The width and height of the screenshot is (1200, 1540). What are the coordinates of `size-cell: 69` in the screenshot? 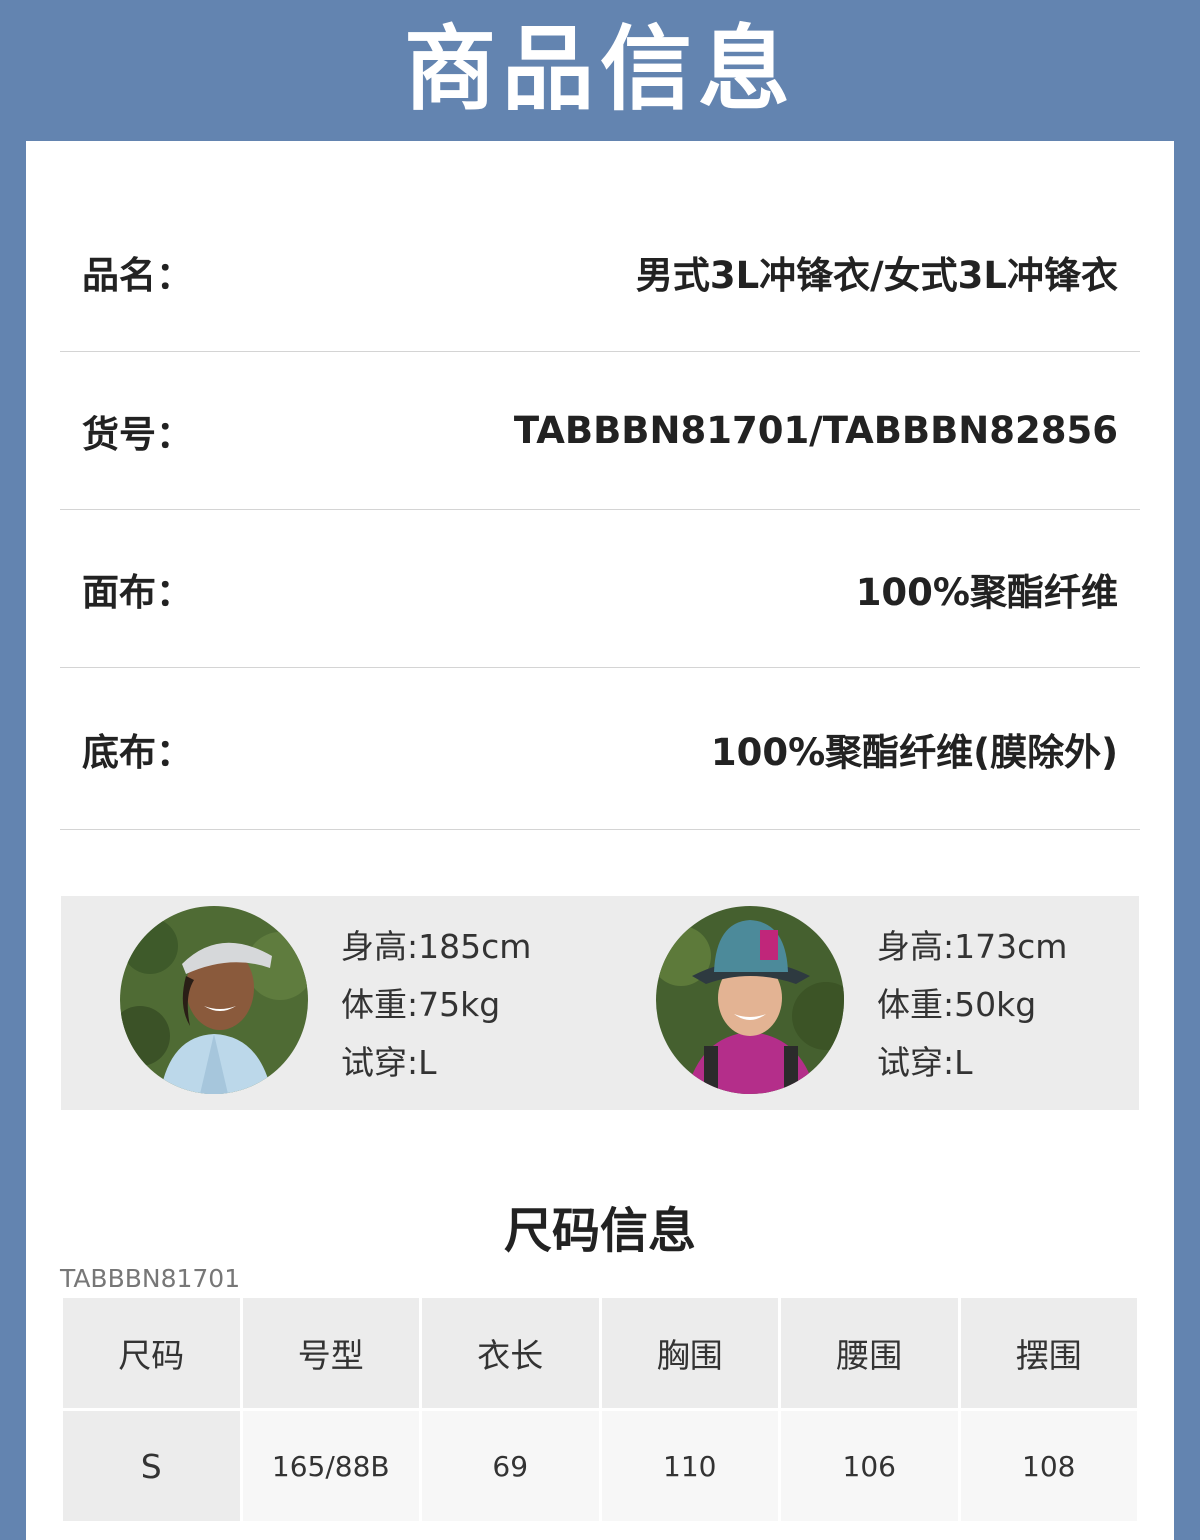 It's located at (510, 1466).